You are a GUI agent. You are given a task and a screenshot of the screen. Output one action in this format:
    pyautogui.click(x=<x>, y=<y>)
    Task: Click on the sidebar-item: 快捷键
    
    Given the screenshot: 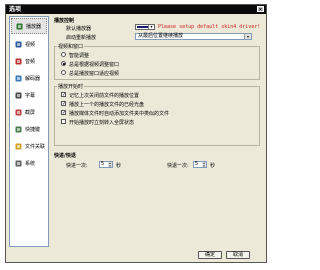 What is the action you would take?
    pyautogui.click(x=29, y=129)
    